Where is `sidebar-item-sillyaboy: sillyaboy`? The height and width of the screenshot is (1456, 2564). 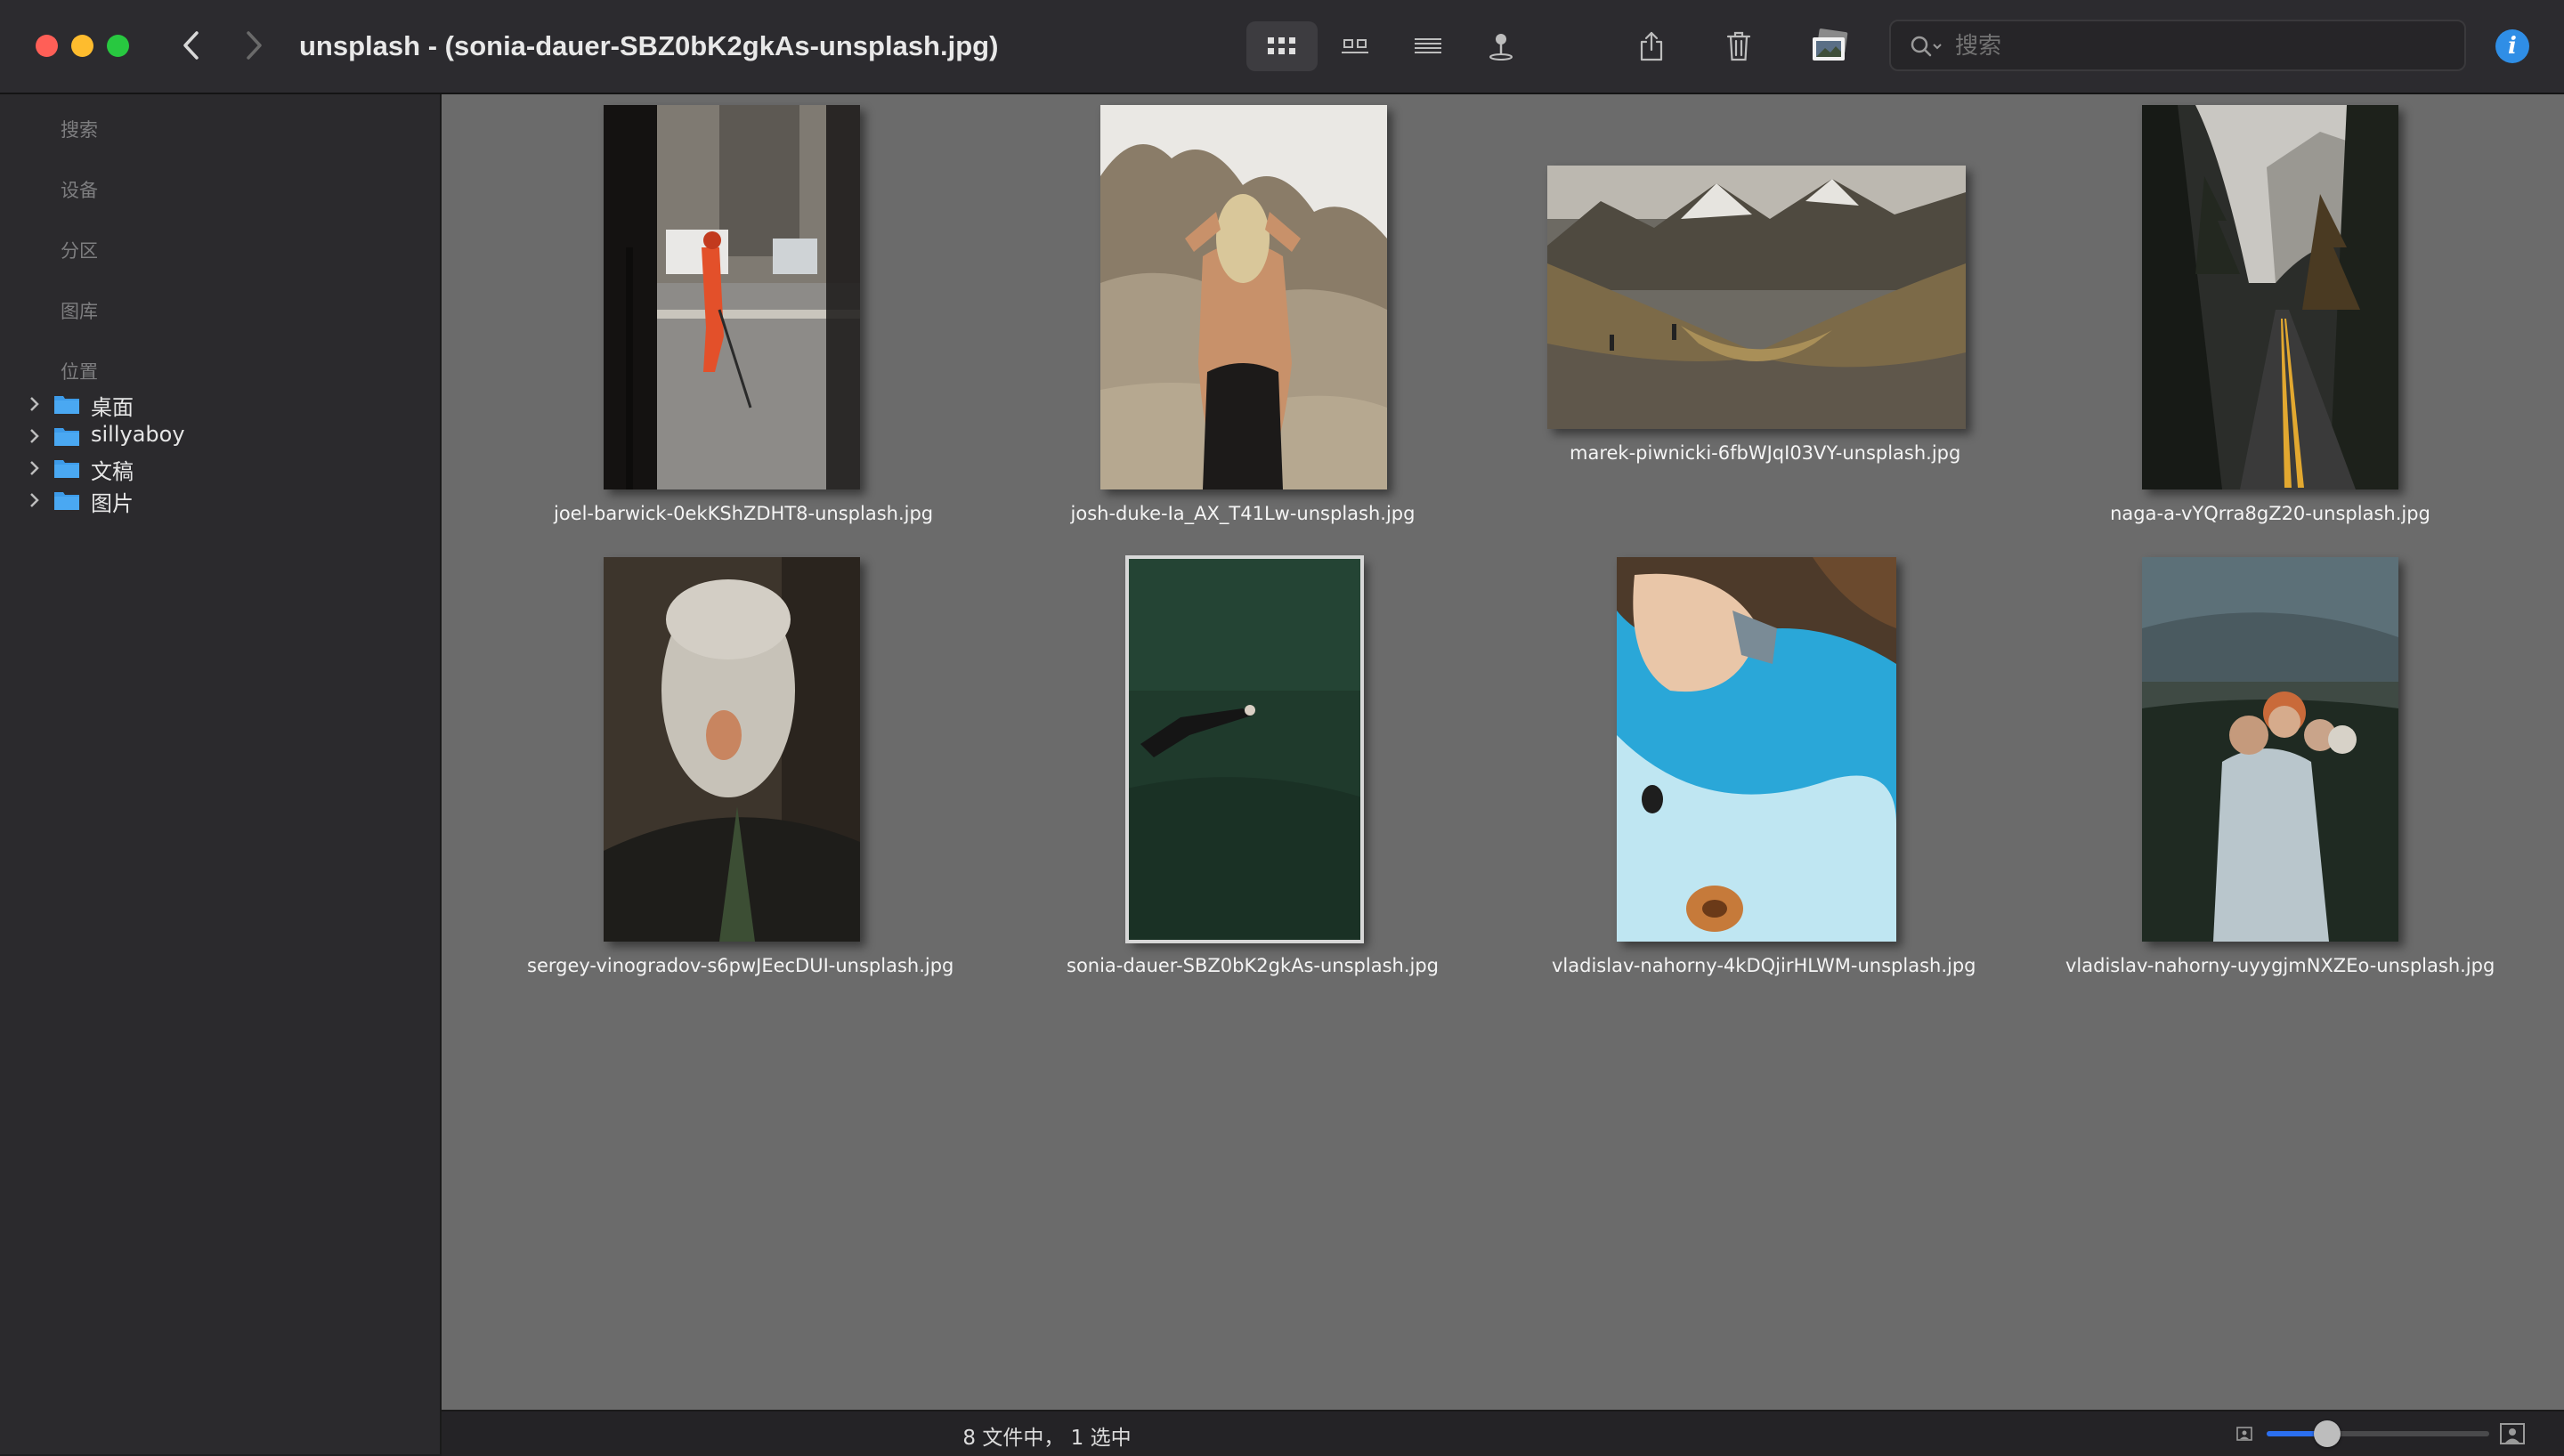 sidebar-item-sillyaboy: sillyaboy is located at coordinates (222, 436).